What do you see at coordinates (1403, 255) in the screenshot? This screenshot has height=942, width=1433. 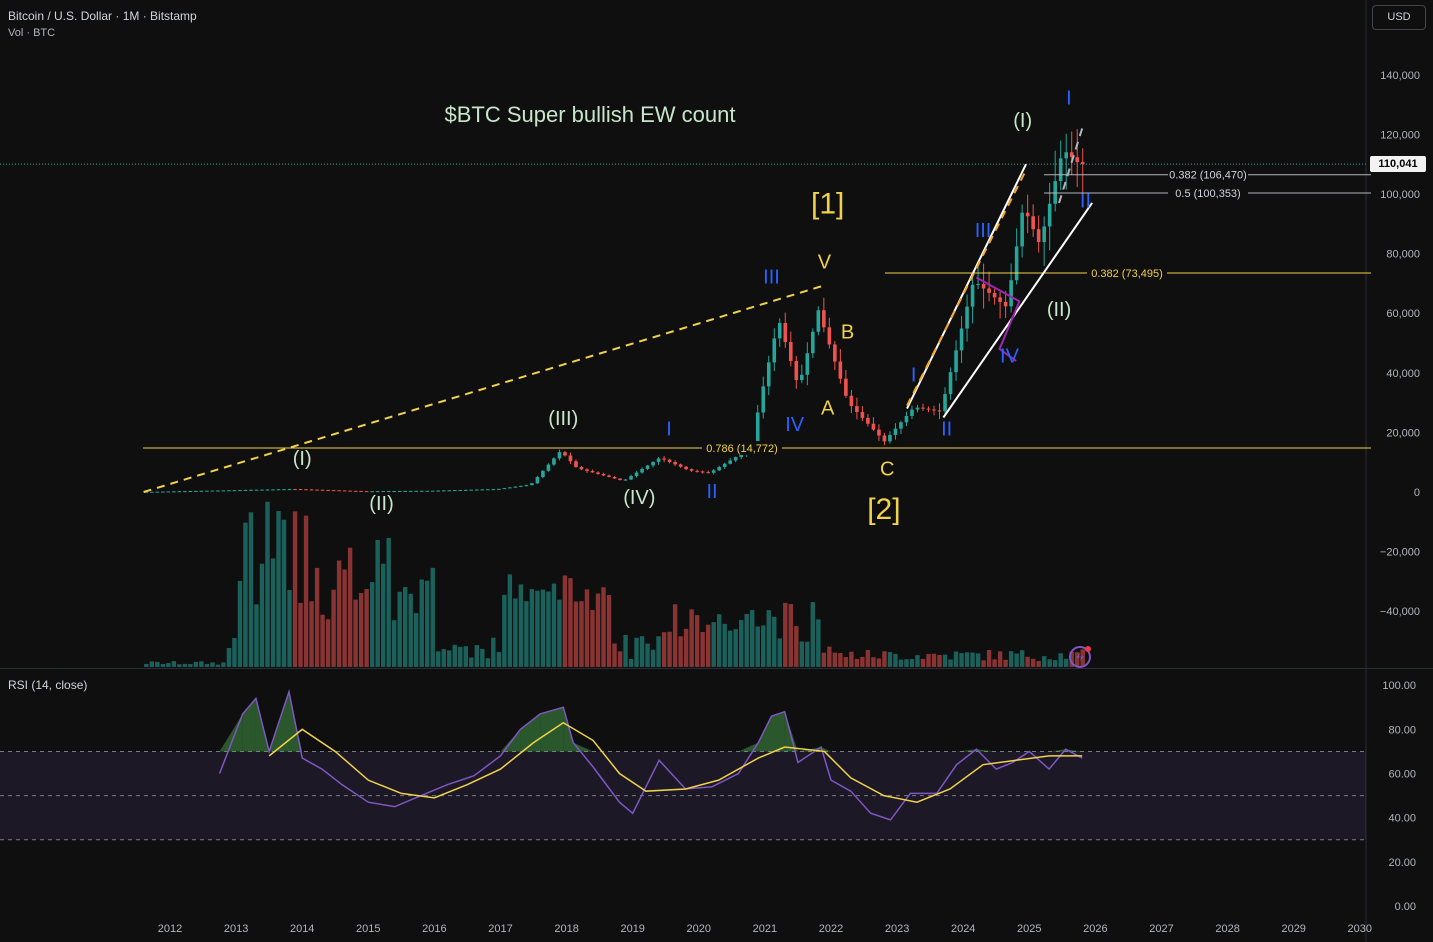 I see `price-axis-tick: 80,000` at bounding box center [1403, 255].